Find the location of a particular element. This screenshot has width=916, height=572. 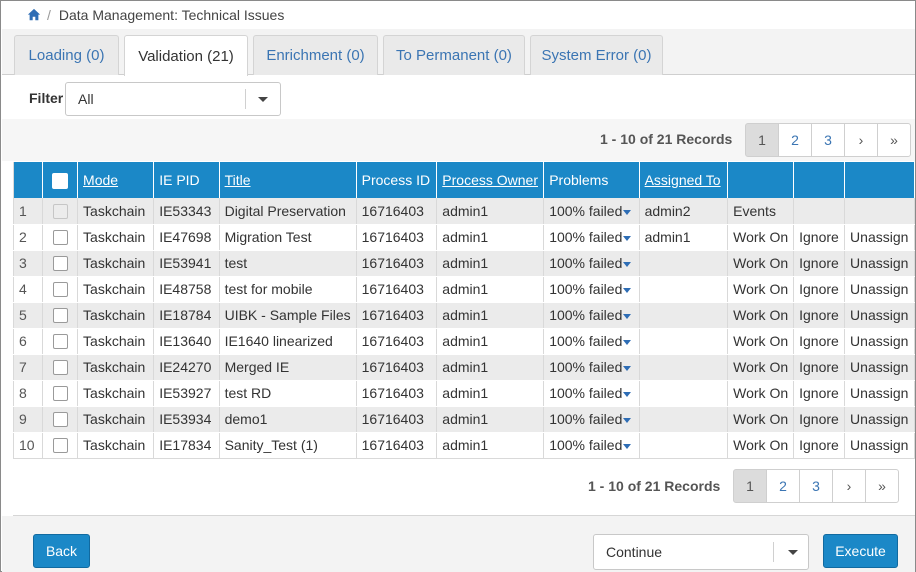

tab-loading: Loading (0) is located at coordinates (66, 55).